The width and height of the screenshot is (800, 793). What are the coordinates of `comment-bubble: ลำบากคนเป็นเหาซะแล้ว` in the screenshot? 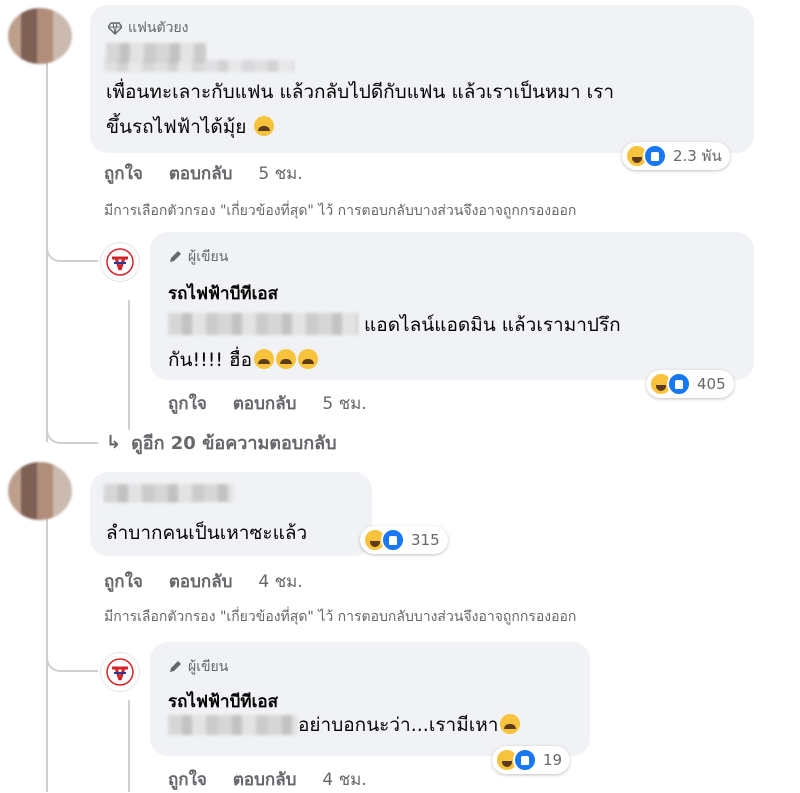 It's located at (231, 514).